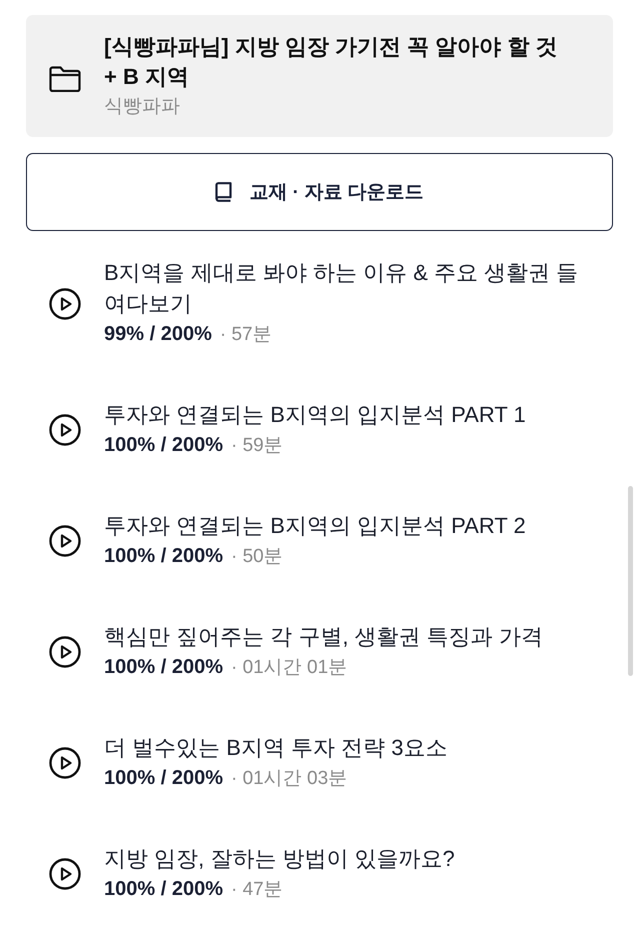 The image size is (640, 927). I want to click on folder-icon, so click(65, 79).